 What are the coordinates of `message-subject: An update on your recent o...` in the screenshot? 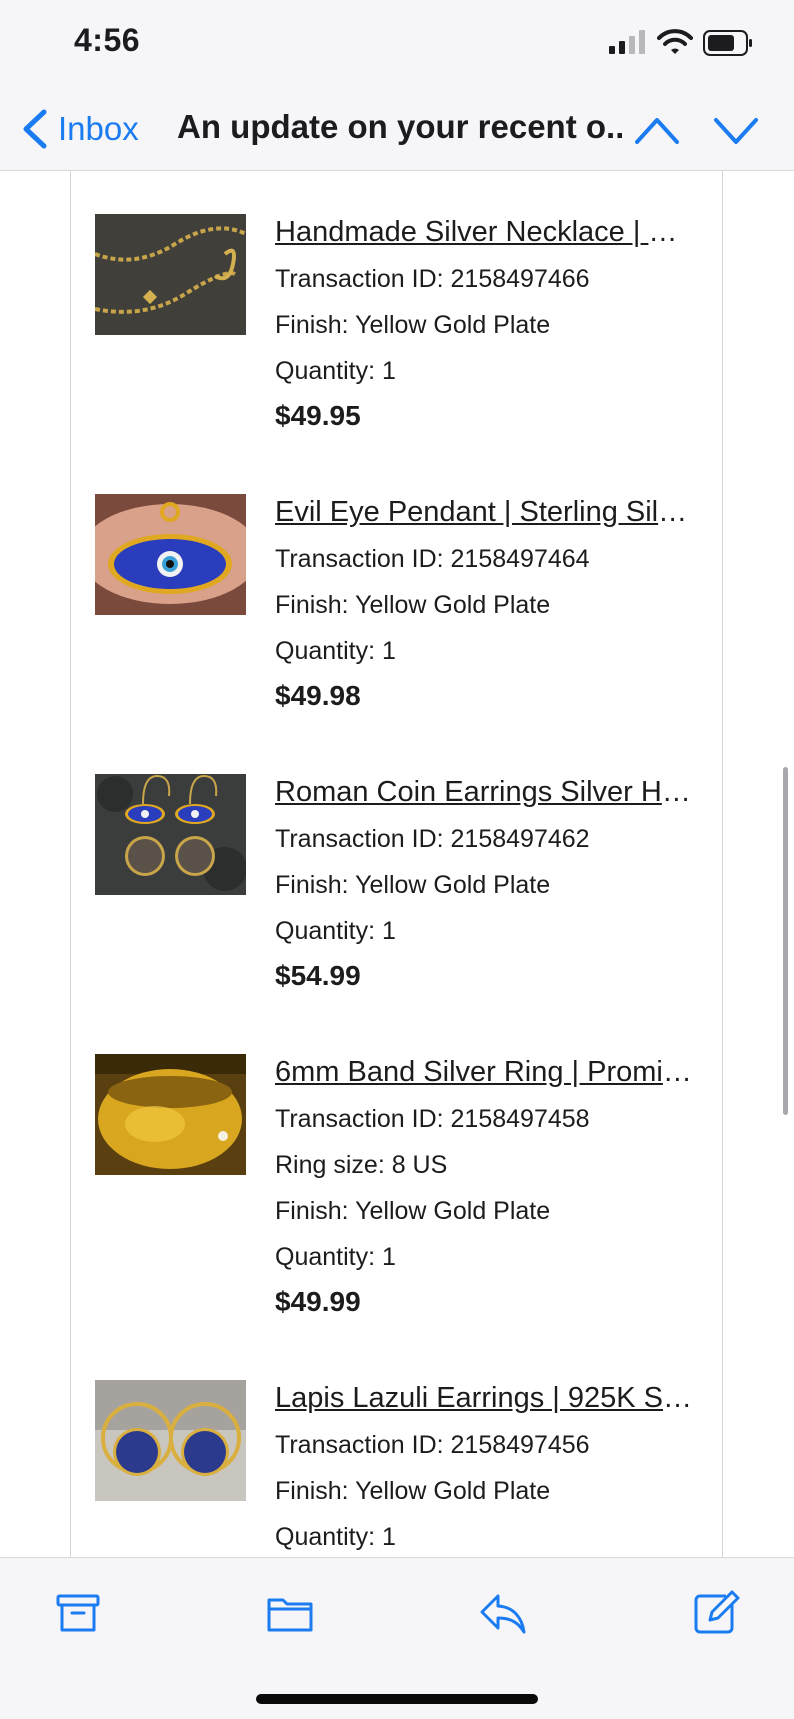 It's located at (399, 126).